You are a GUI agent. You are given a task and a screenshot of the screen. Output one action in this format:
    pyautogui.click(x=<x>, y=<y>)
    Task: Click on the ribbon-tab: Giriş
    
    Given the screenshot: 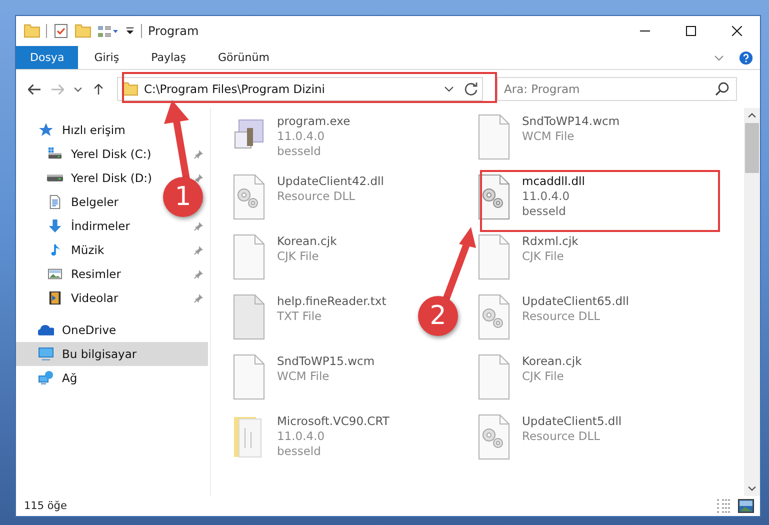 What is the action you would take?
    pyautogui.click(x=107, y=57)
    